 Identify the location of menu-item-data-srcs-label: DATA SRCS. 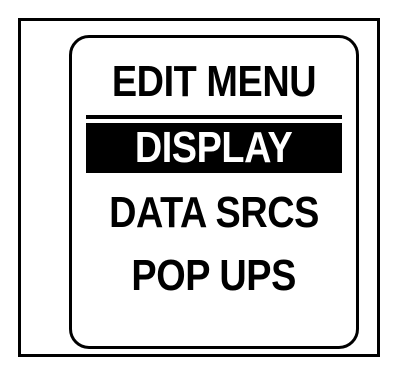
(214, 212).